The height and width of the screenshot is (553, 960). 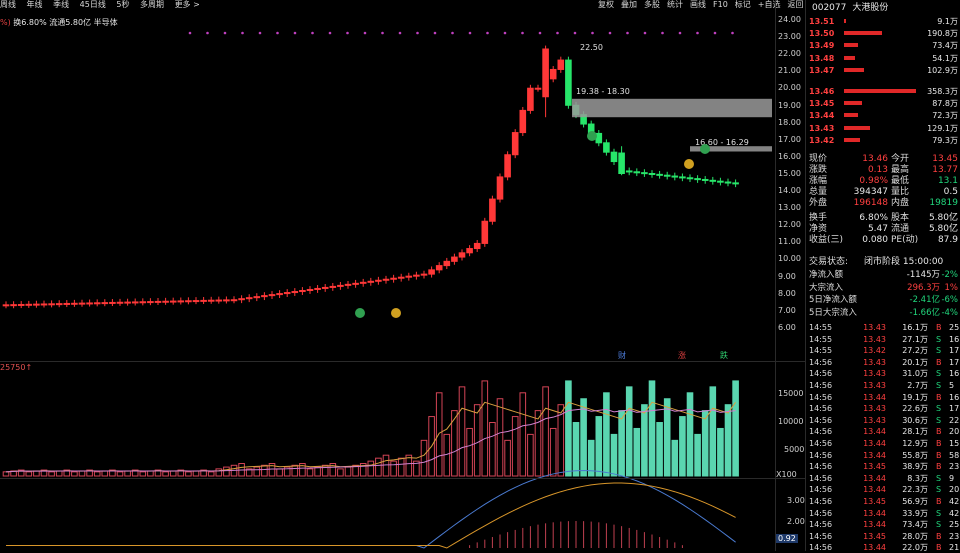 What do you see at coordinates (915, 409) in the screenshot?
I see `tick-volume: 22.6万` at bounding box center [915, 409].